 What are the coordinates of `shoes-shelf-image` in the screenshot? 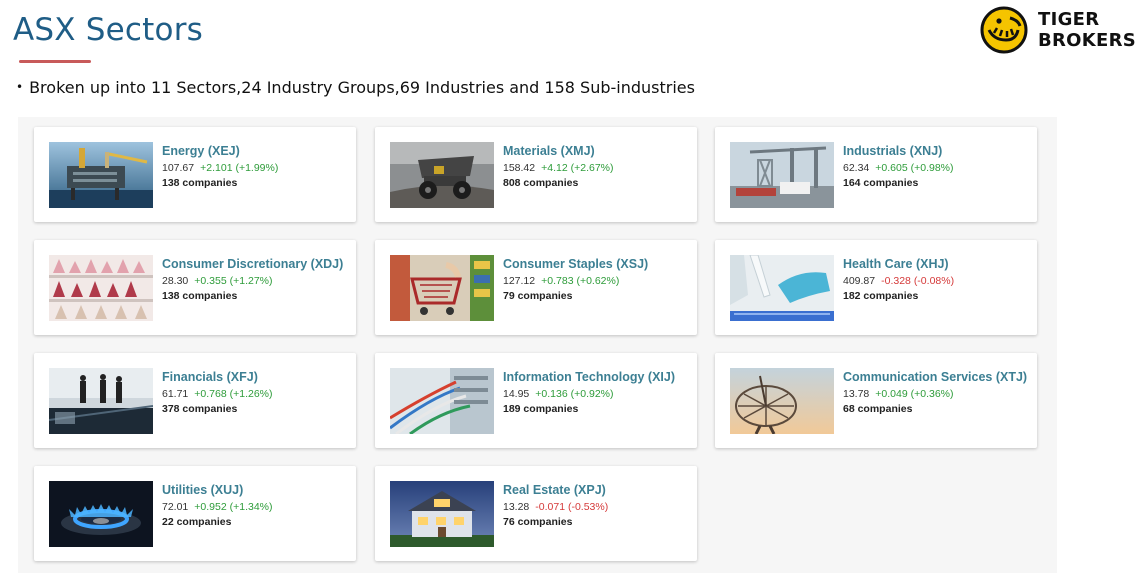 It's located at (101, 288).